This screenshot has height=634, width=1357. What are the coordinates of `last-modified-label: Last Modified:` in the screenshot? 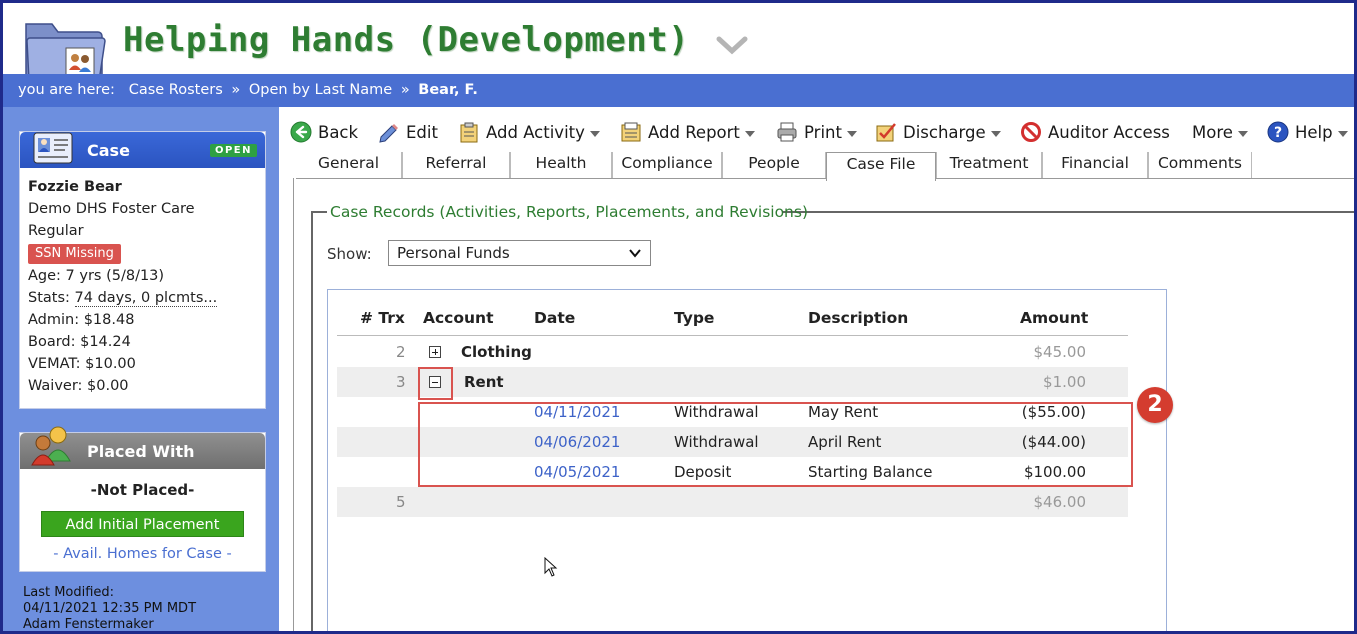 It's located at (69, 592).